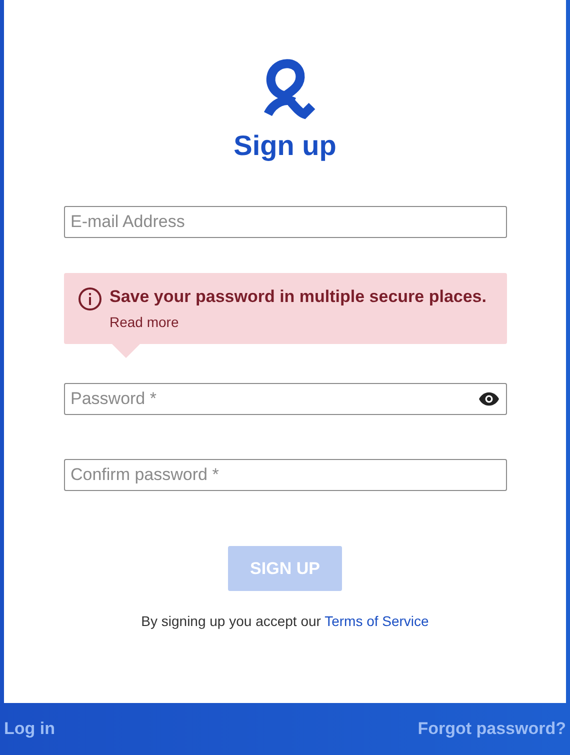 The width and height of the screenshot is (570, 755). Describe the element at coordinates (376, 621) in the screenshot. I see `terms-link: Terms of Service` at that location.